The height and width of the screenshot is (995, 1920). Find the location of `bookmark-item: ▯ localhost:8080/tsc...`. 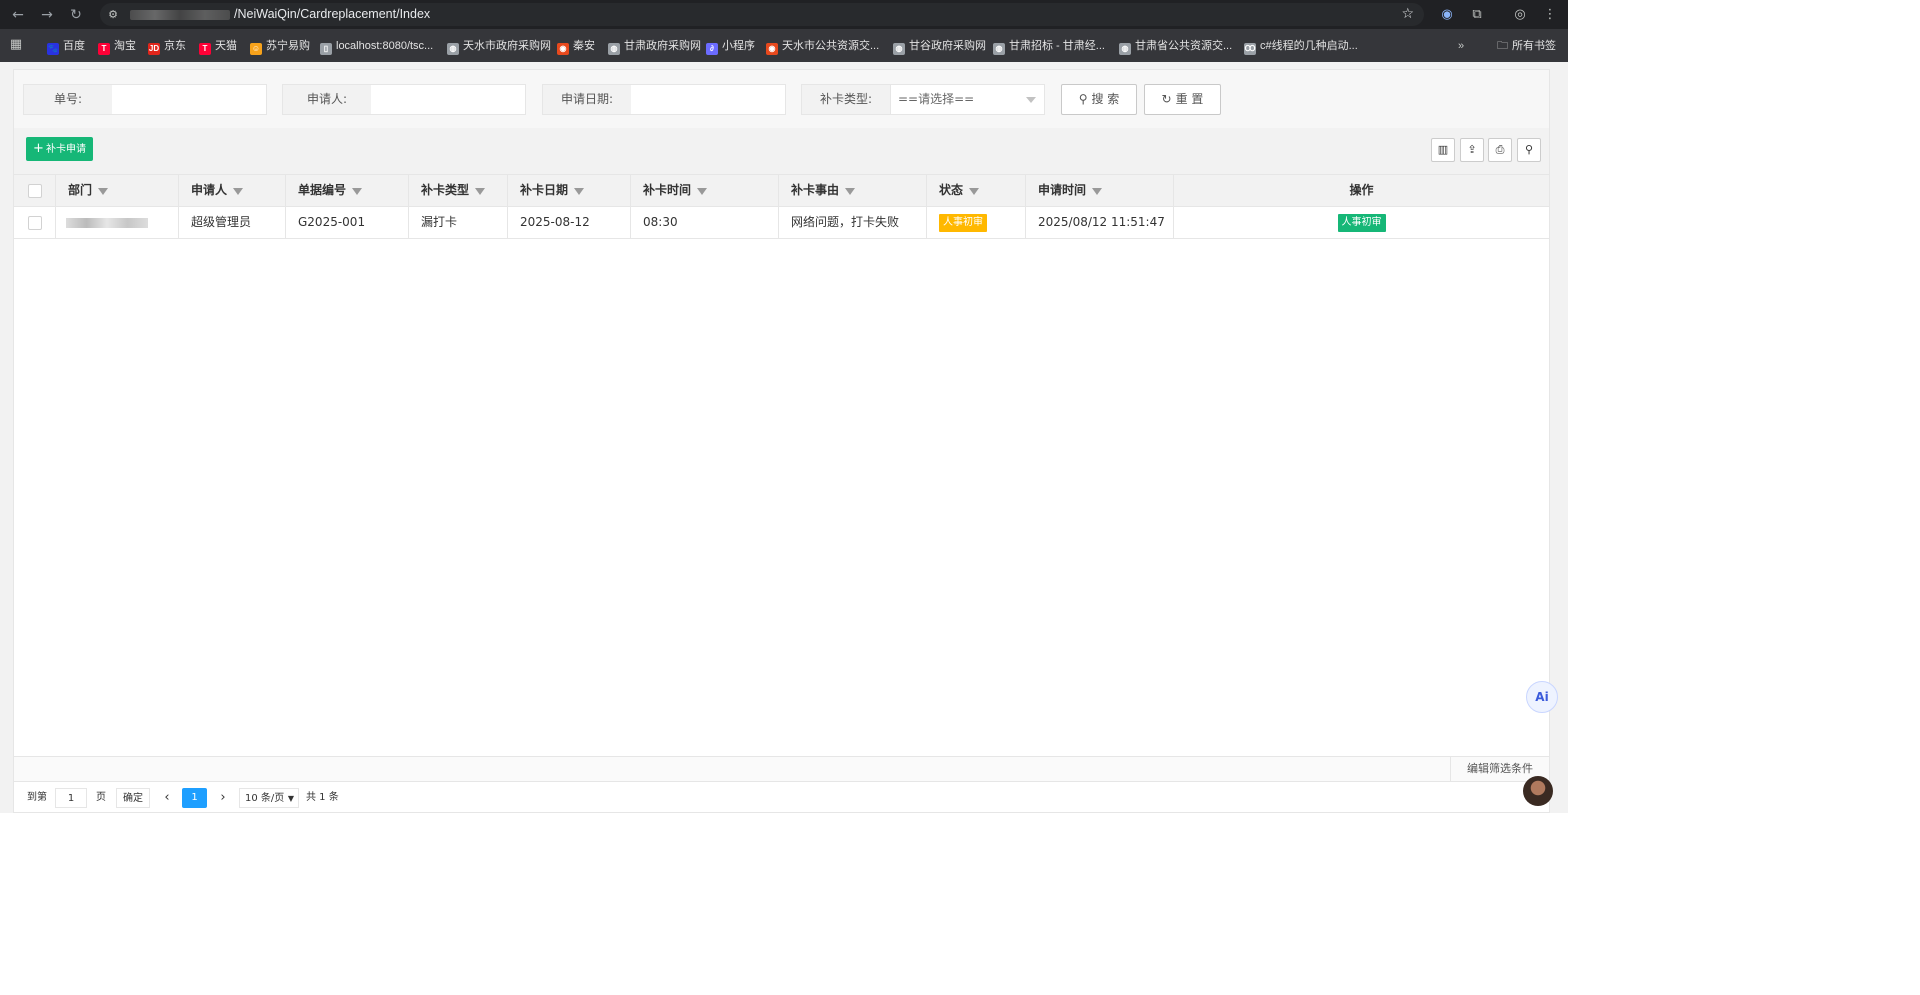

bookmark-item: ▯ localhost:8080/tsc... is located at coordinates (376, 46).